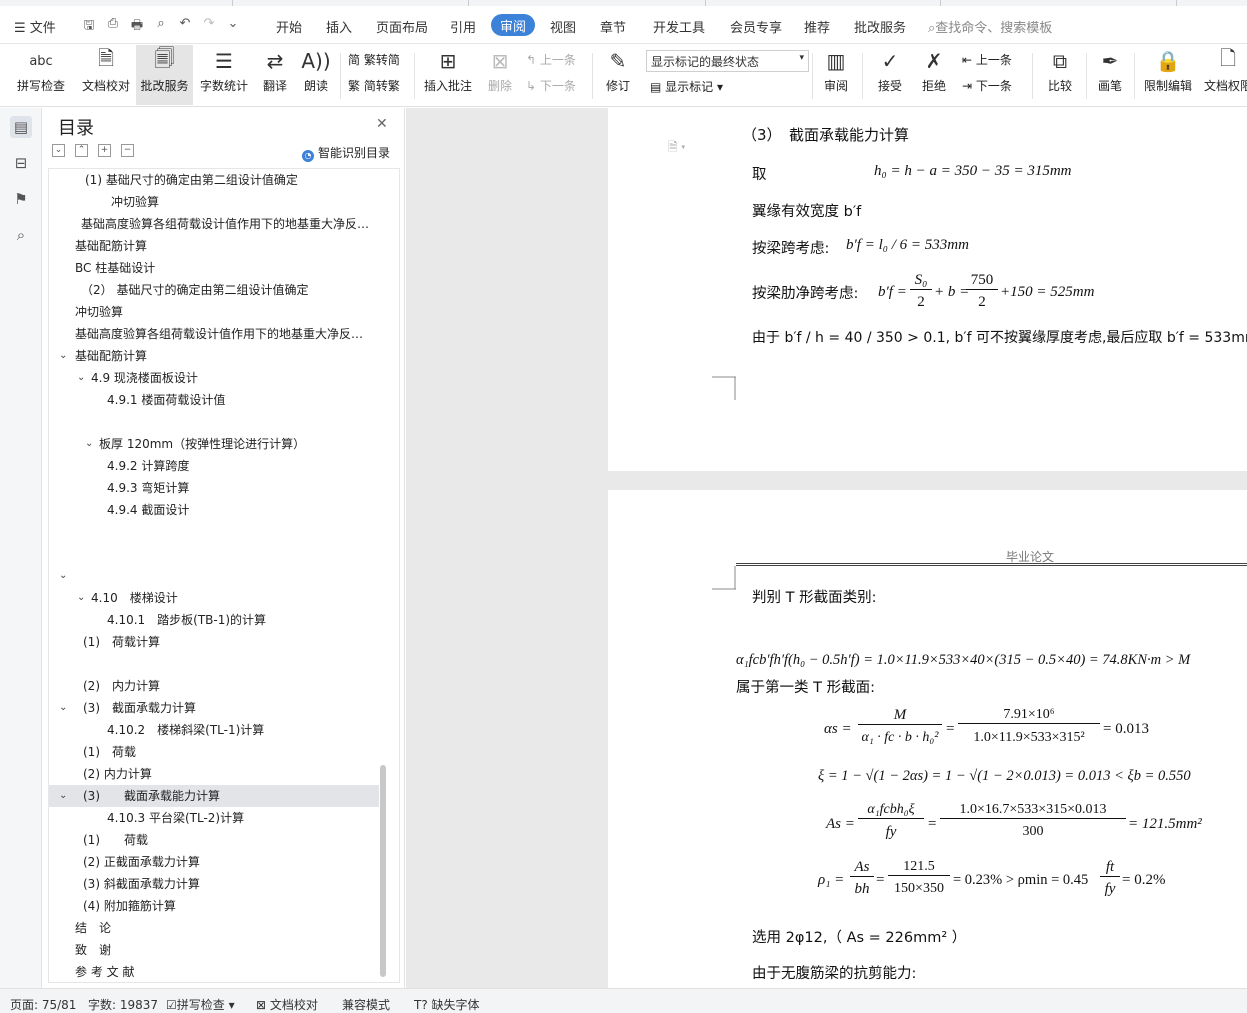  What do you see at coordinates (613, 26) in the screenshot?
I see `tab-6: 章节` at bounding box center [613, 26].